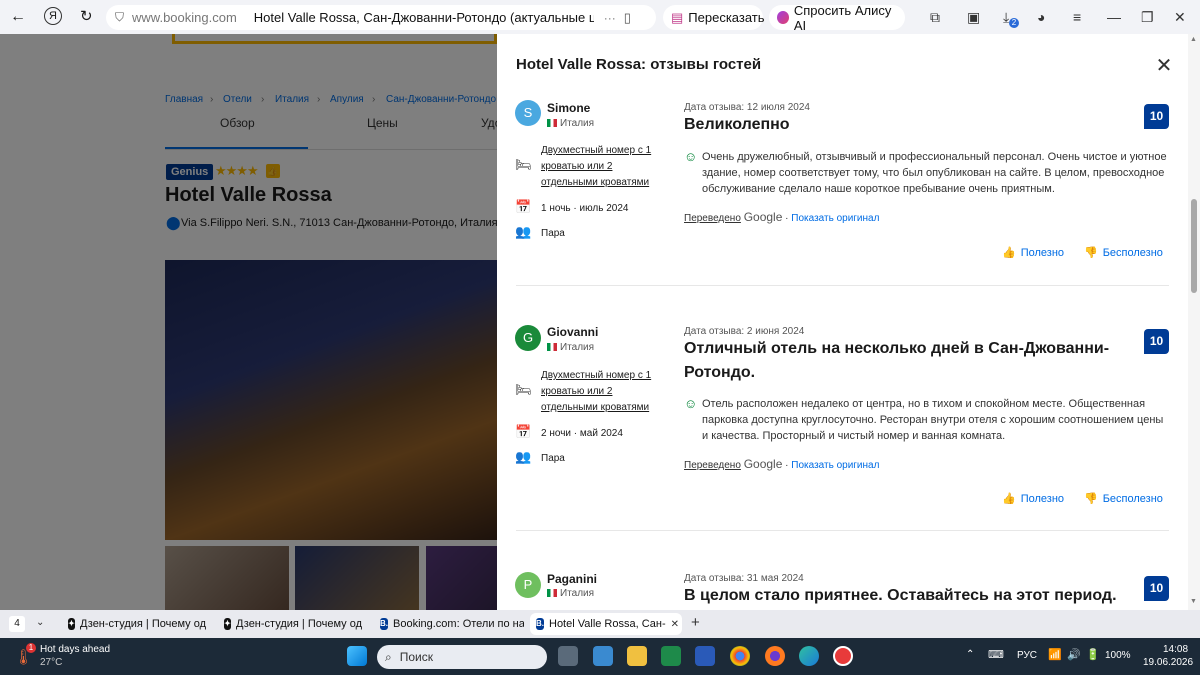  I want to click on bed-icon: 🛏, so click(523, 389).